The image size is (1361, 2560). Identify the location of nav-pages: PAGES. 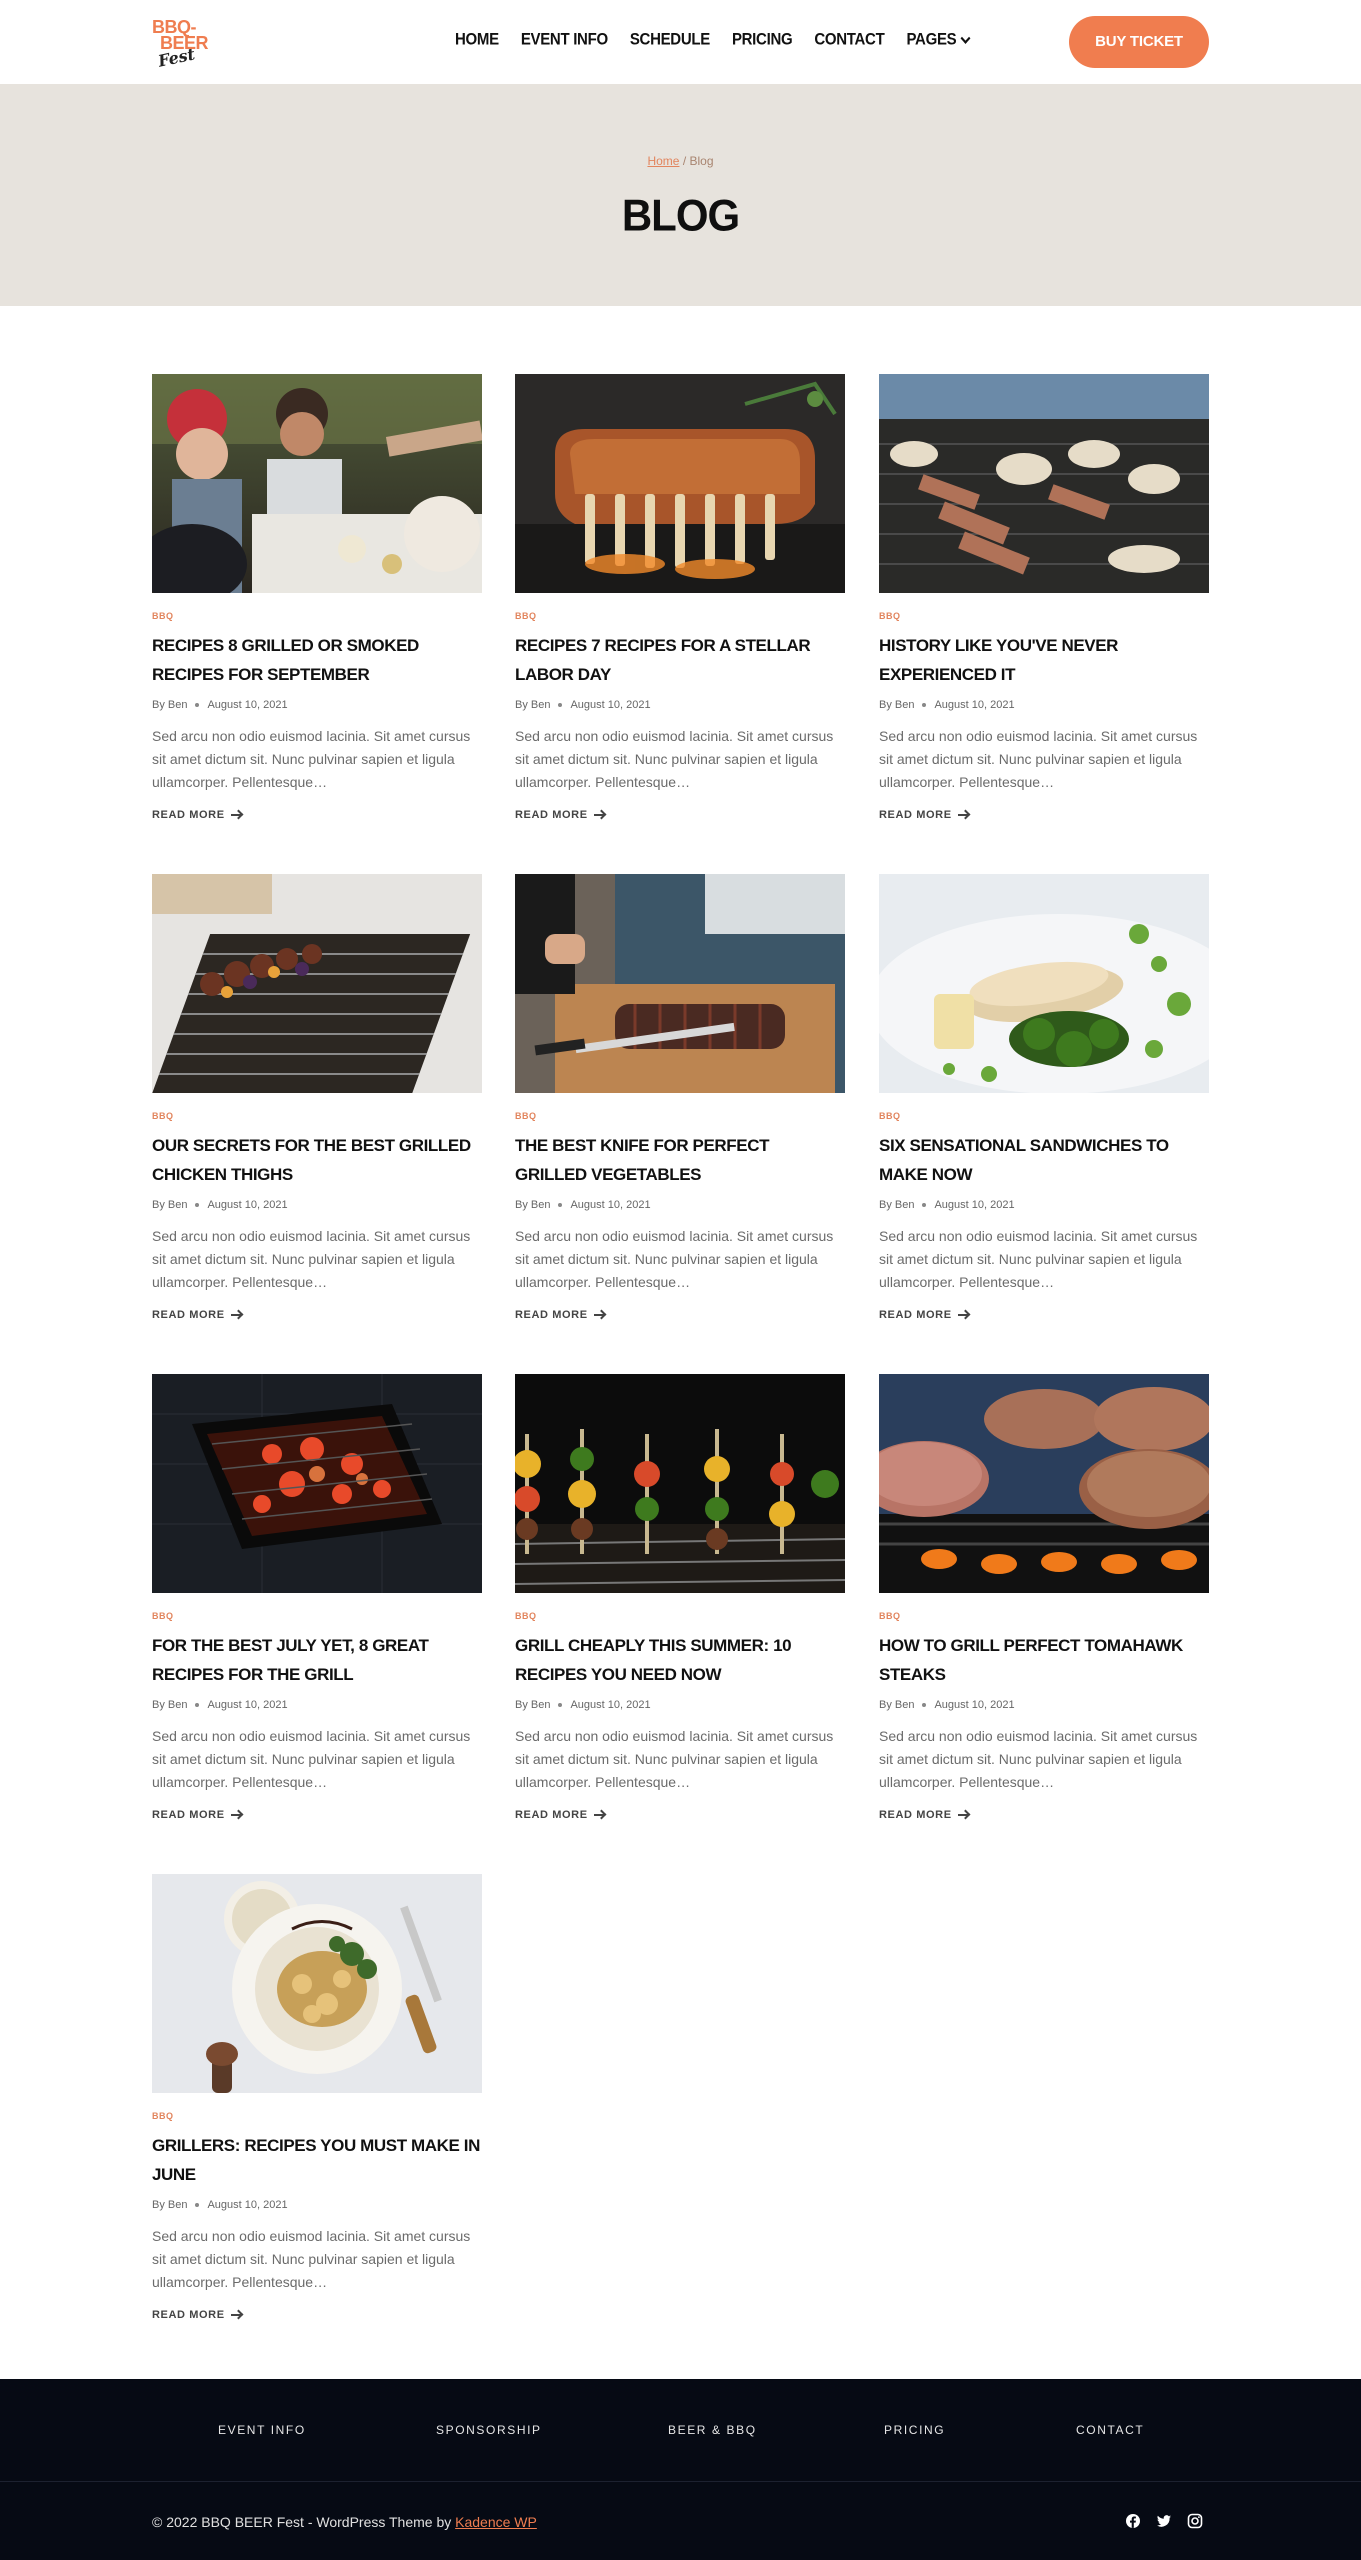
(938, 40).